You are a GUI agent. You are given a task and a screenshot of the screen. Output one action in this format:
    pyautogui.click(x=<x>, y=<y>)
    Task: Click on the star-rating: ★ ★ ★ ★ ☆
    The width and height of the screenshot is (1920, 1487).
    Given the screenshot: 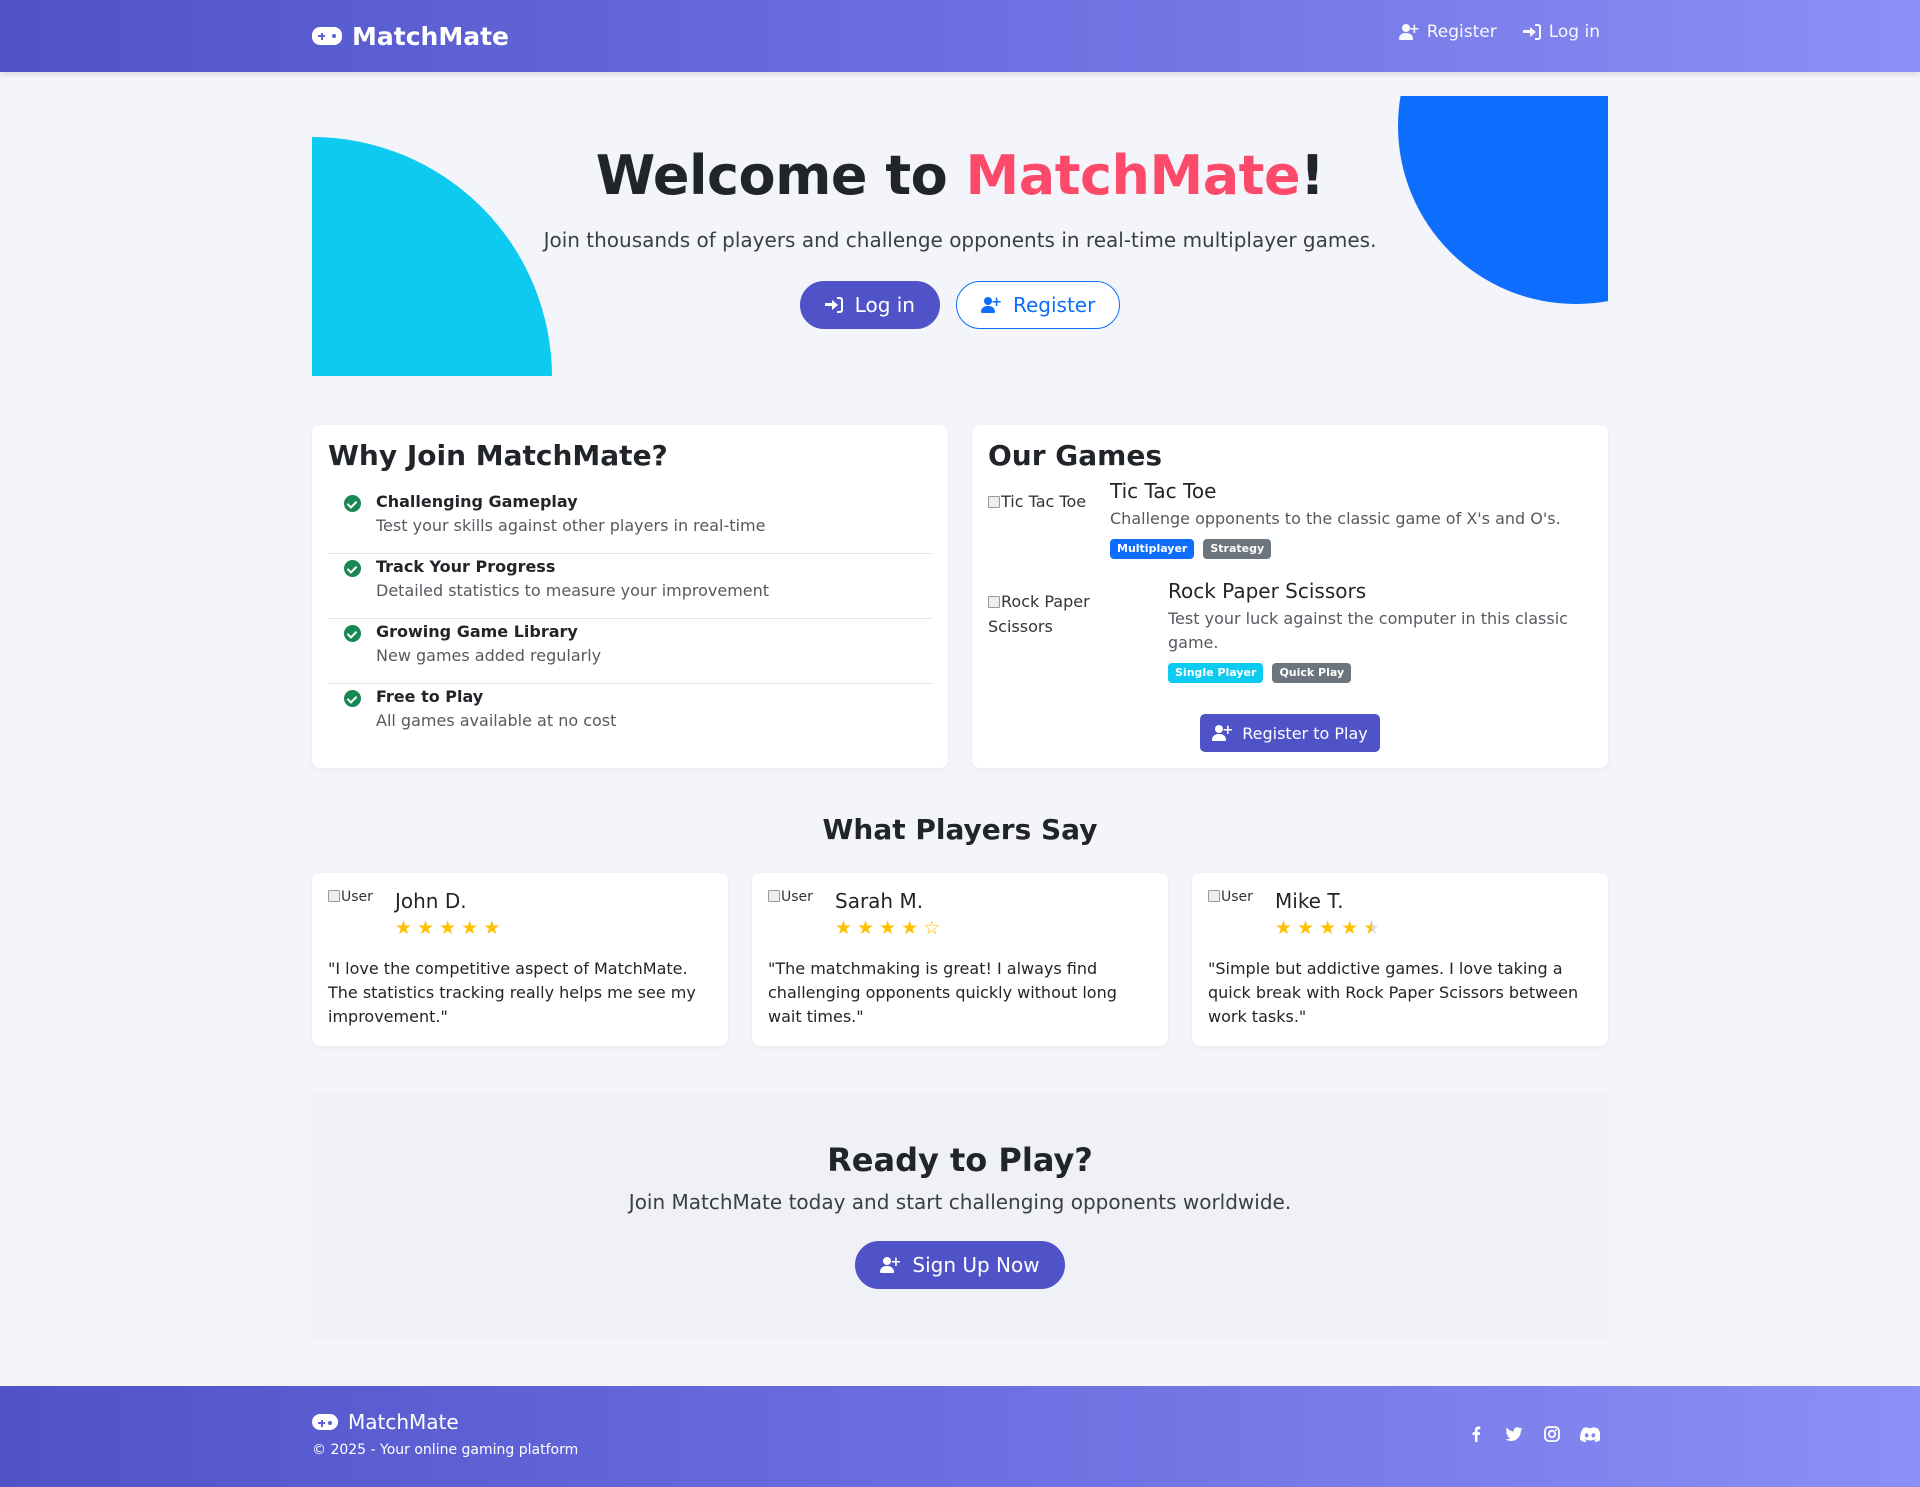 What is the action you would take?
    pyautogui.click(x=888, y=928)
    